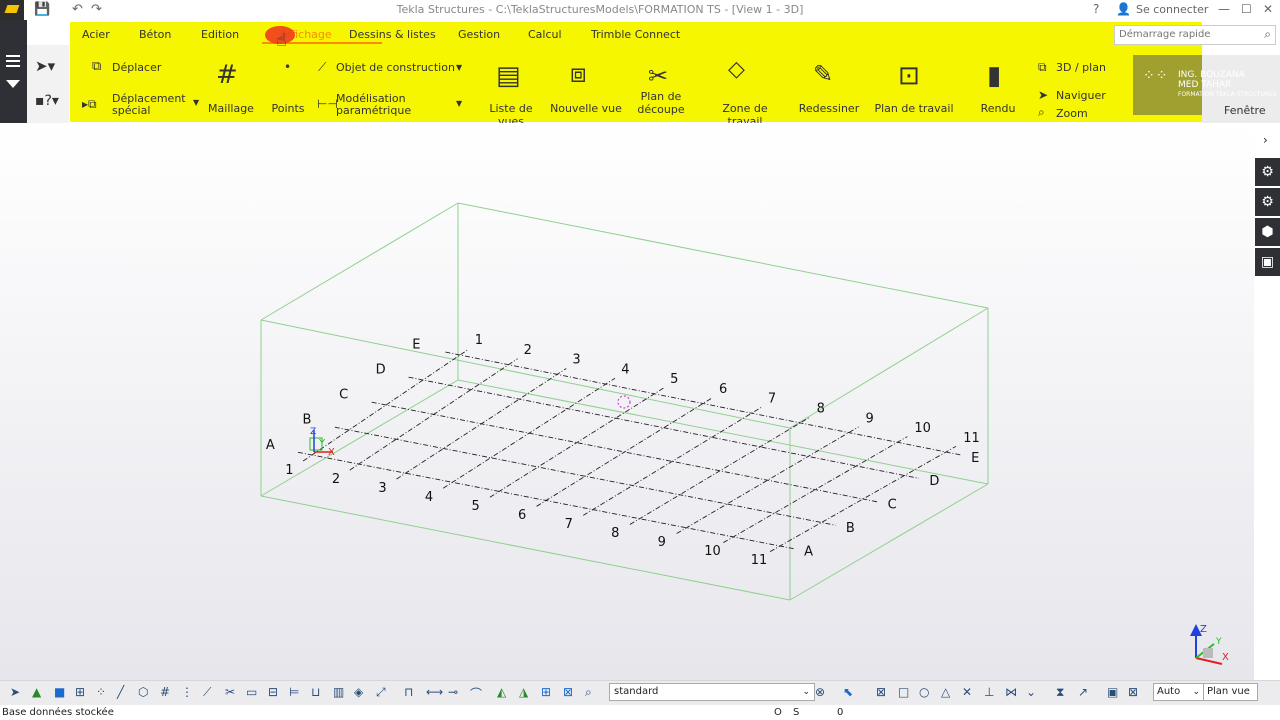  I want to click on maximize-button: ☐, so click(1246, 9).